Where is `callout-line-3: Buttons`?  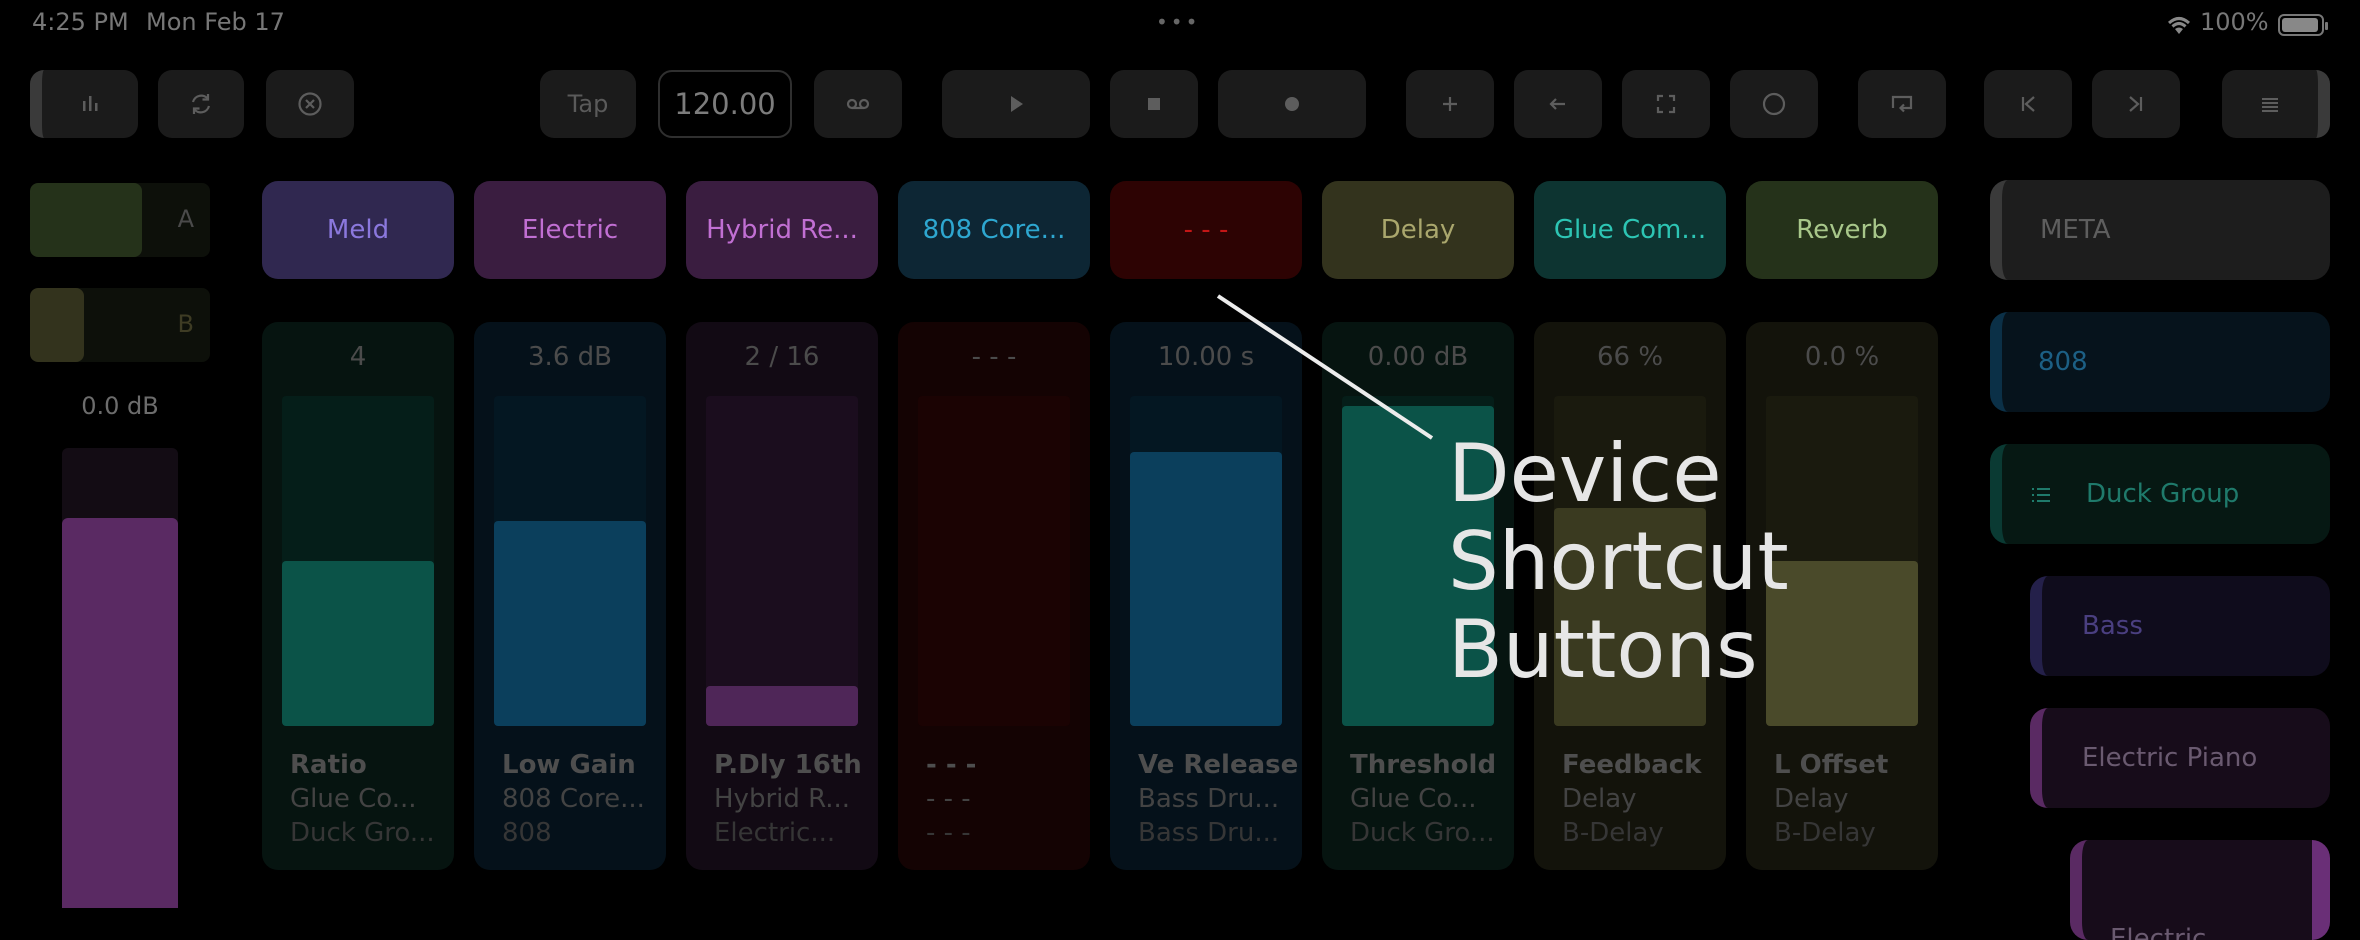
callout-line-3: Buttons is located at coordinates (1603, 649).